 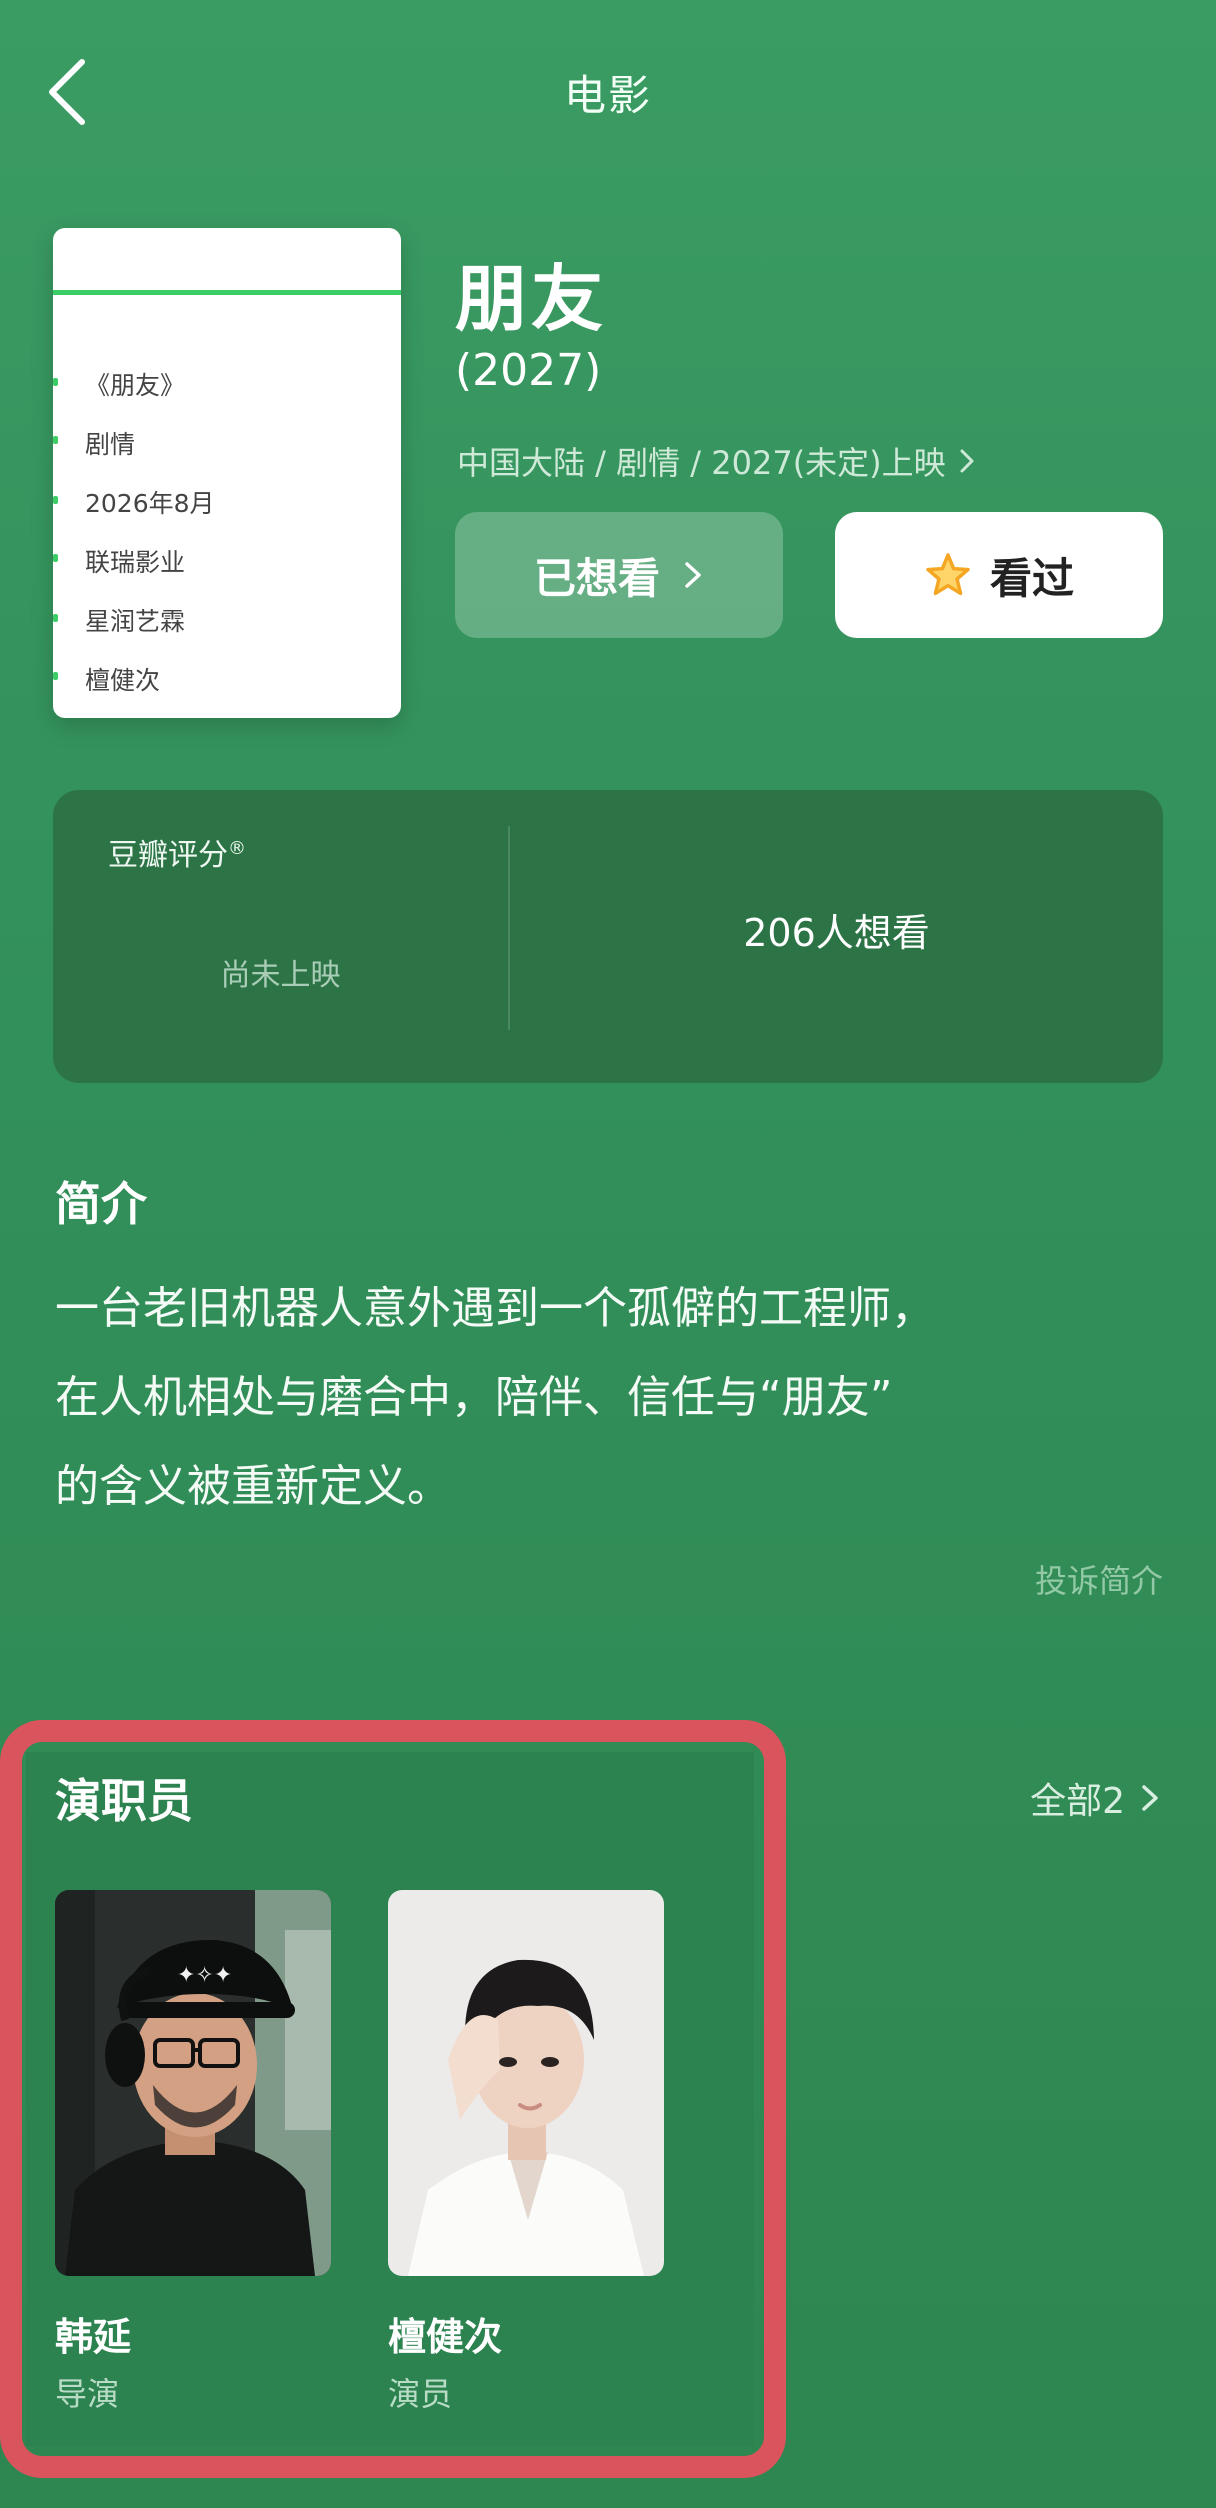 What do you see at coordinates (93, 2337) in the screenshot?
I see `cast-member-name: 韩延` at bounding box center [93, 2337].